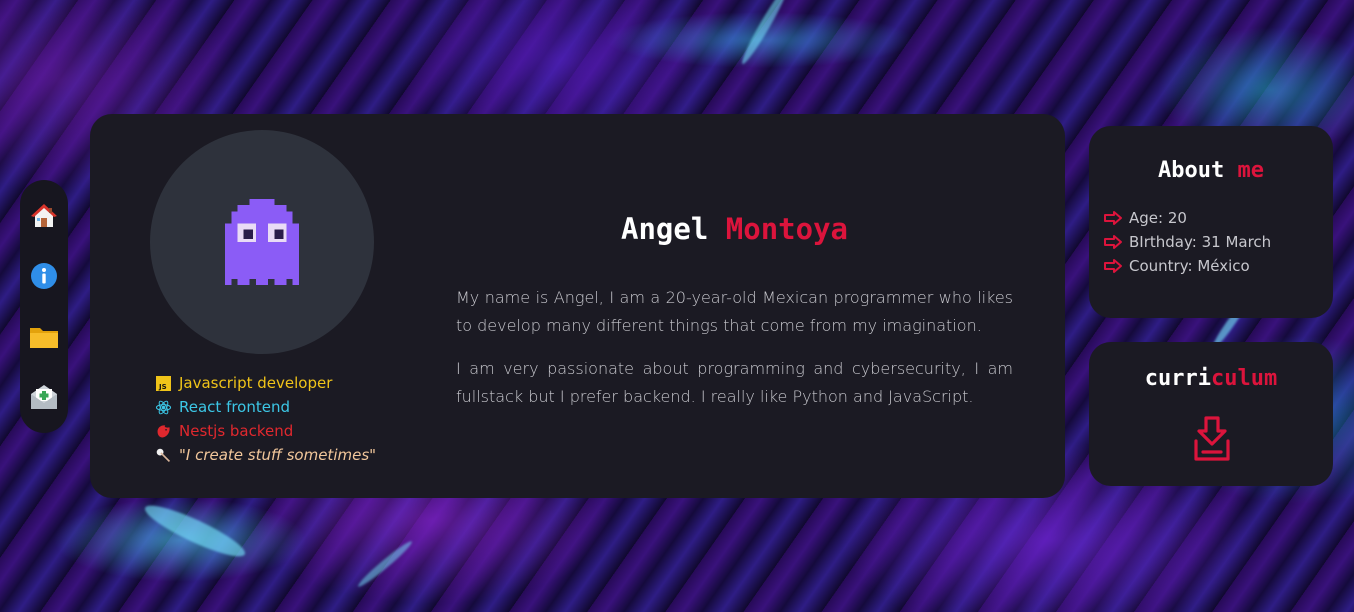 The height and width of the screenshot is (612, 1354). I want to click on skill-item-quote: "I create stuff sometimes", so click(265, 455).